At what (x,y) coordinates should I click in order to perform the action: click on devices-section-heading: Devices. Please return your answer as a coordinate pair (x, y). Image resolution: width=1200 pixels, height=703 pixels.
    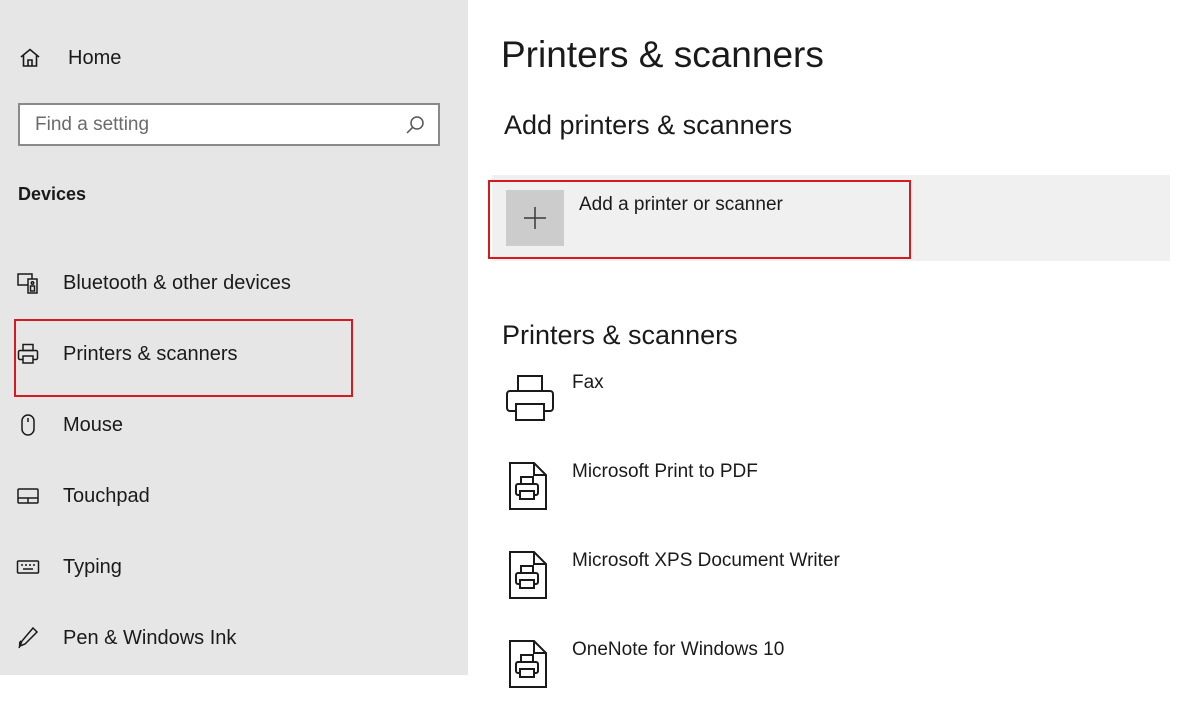
    Looking at the image, I should click on (52, 194).